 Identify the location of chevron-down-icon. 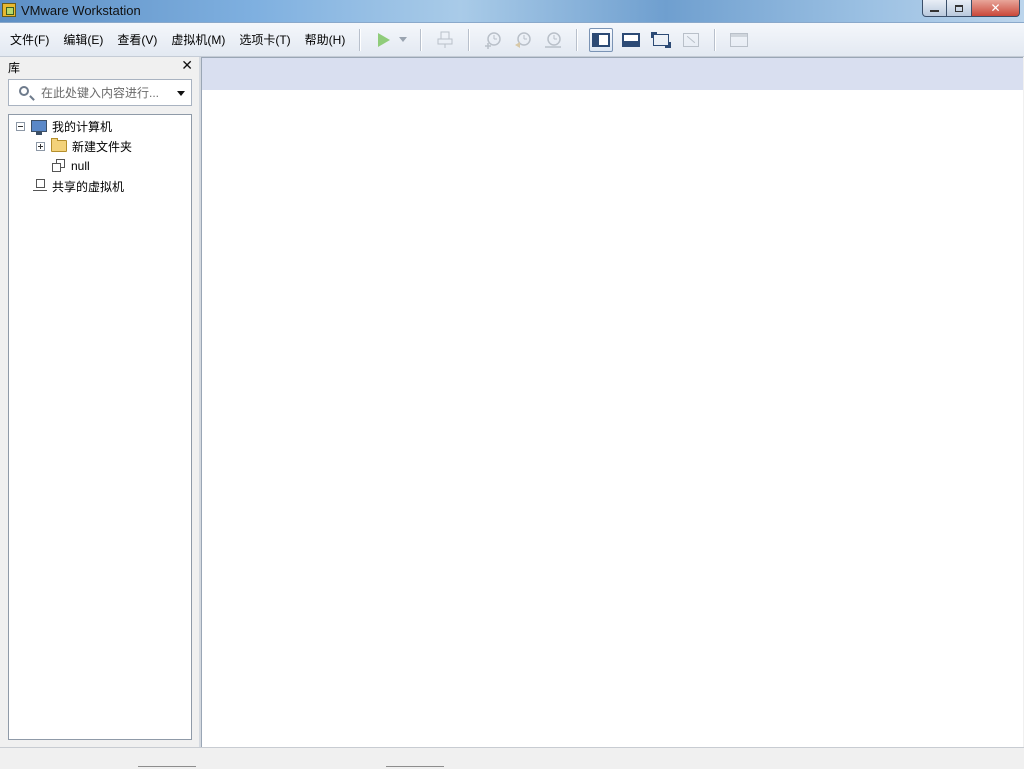
(403, 39).